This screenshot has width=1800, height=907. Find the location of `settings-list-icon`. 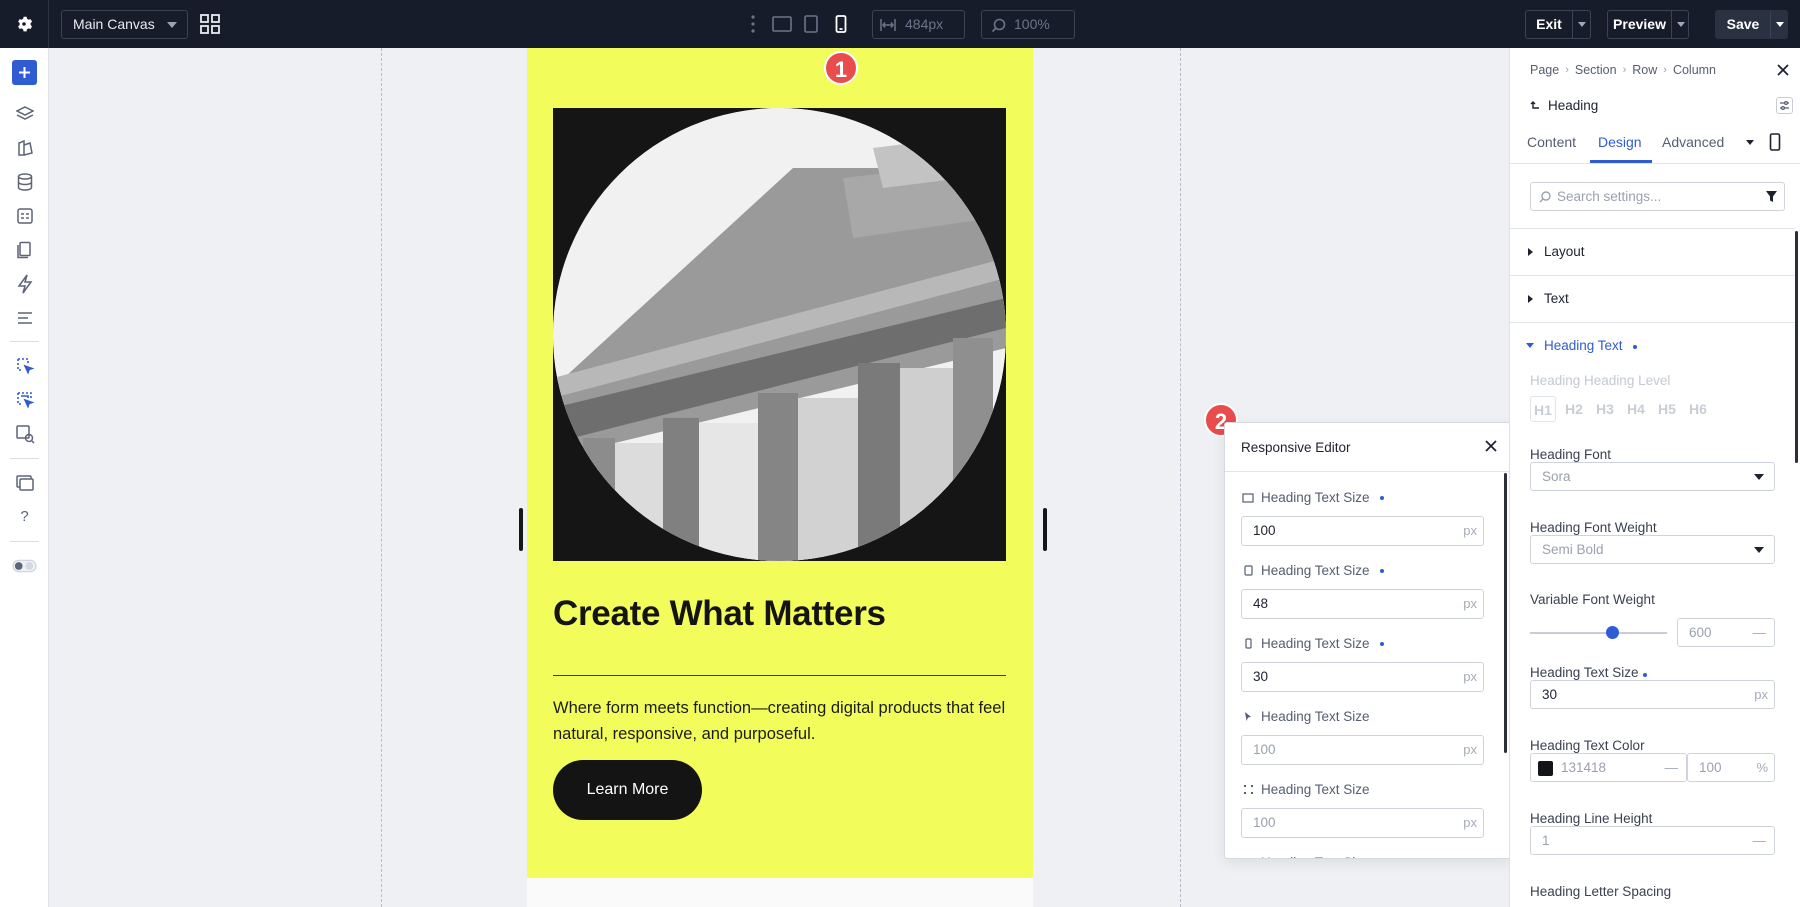

settings-list-icon is located at coordinates (24, 317).